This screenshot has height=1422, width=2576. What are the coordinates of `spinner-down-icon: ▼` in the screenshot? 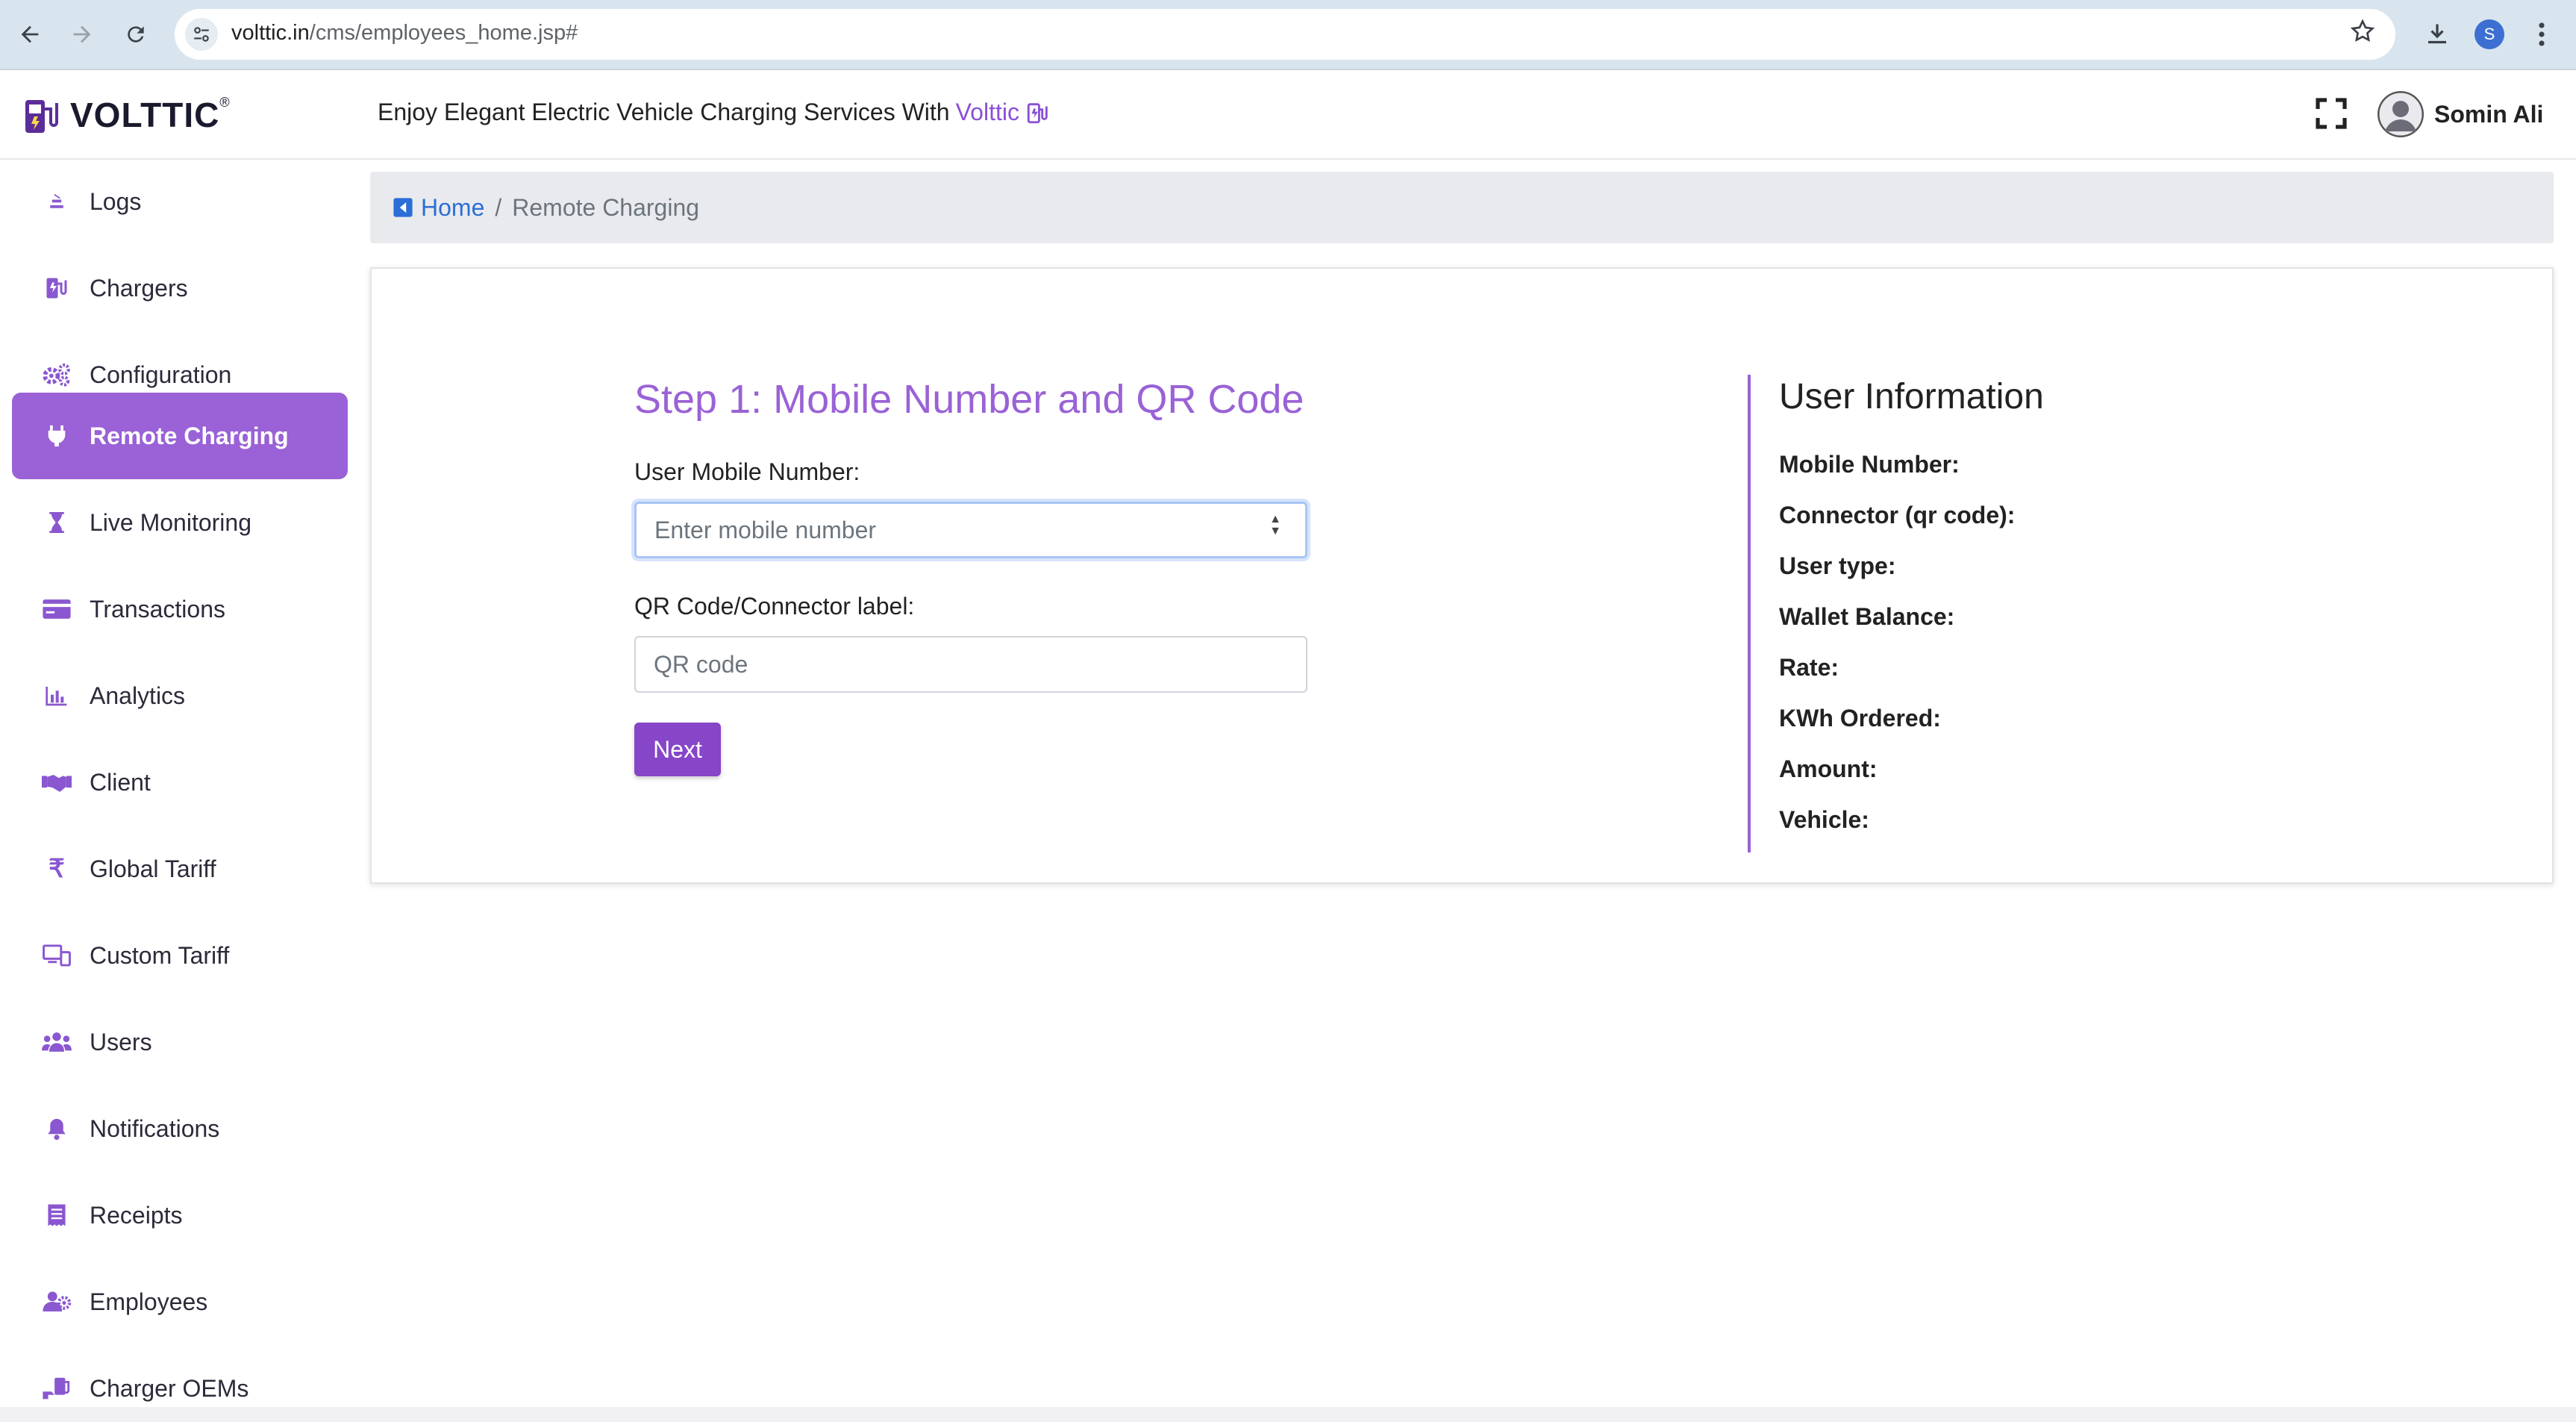 It's located at (1275, 531).